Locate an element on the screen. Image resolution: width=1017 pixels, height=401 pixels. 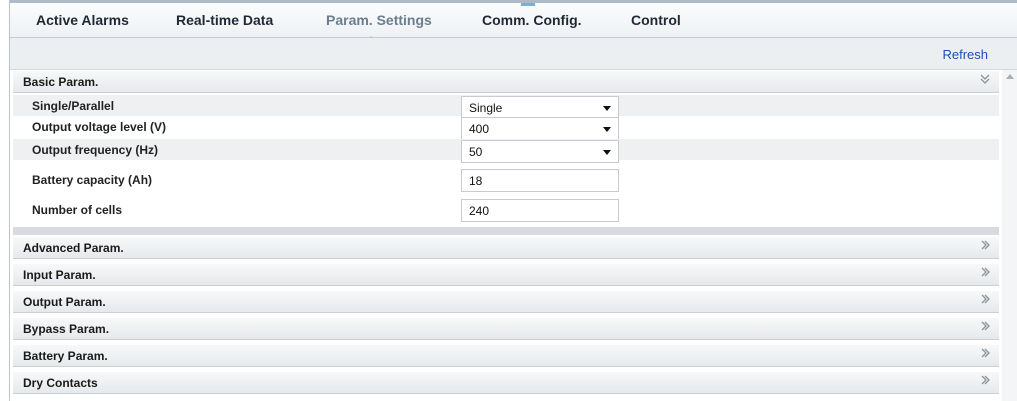
field-value: 240 is located at coordinates (479, 211).